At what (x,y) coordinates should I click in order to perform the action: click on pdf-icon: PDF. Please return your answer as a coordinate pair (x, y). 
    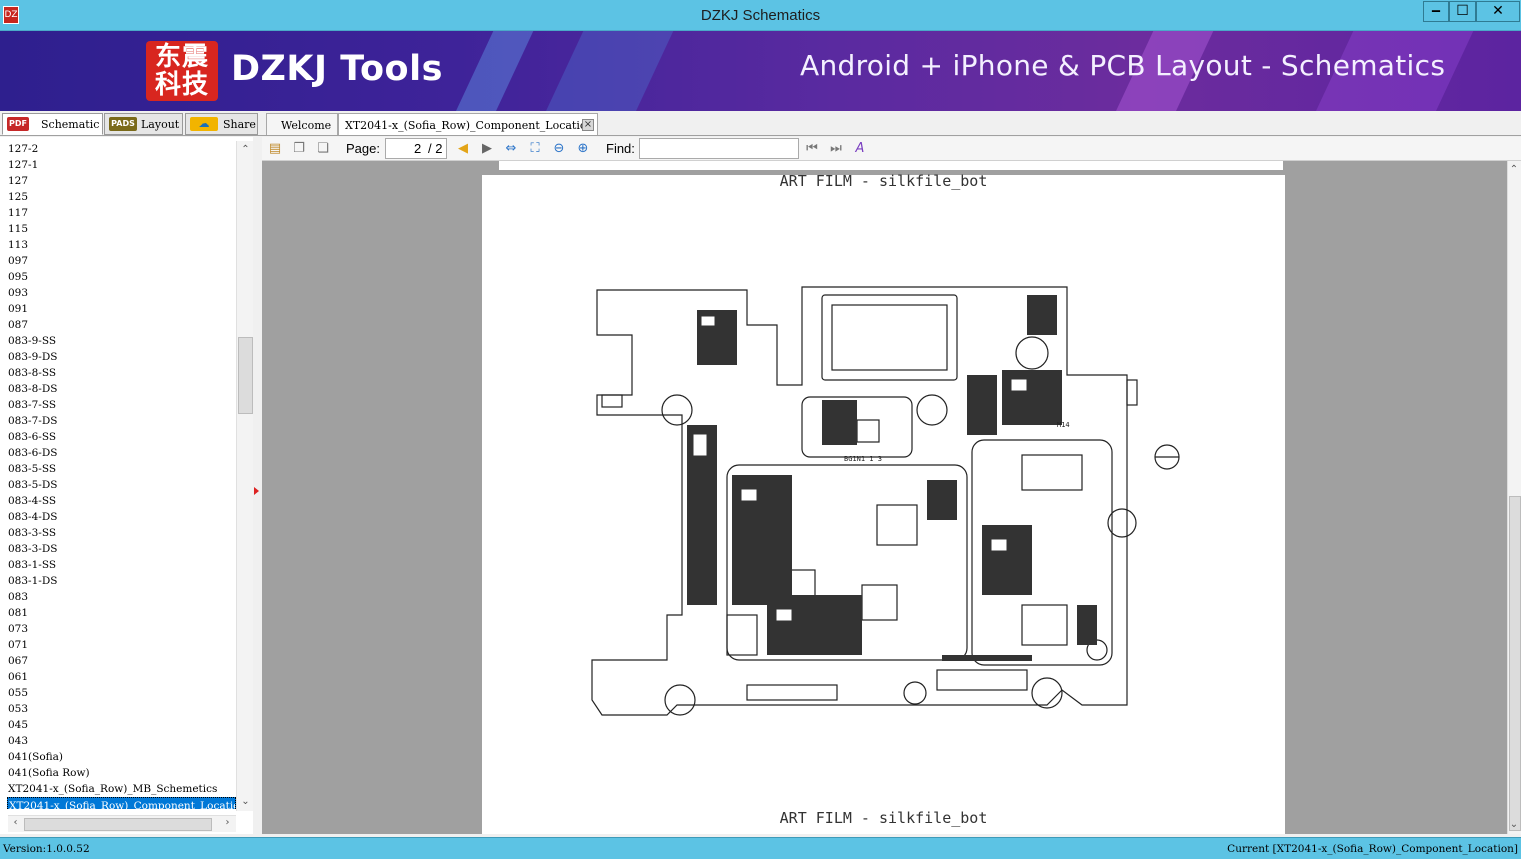
    Looking at the image, I should click on (18, 124).